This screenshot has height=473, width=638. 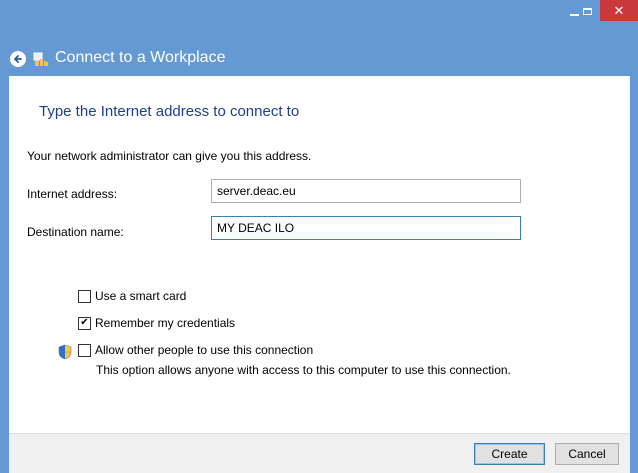 I want to click on window-title: Connect to a Workplace, so click(x=140, y=57).